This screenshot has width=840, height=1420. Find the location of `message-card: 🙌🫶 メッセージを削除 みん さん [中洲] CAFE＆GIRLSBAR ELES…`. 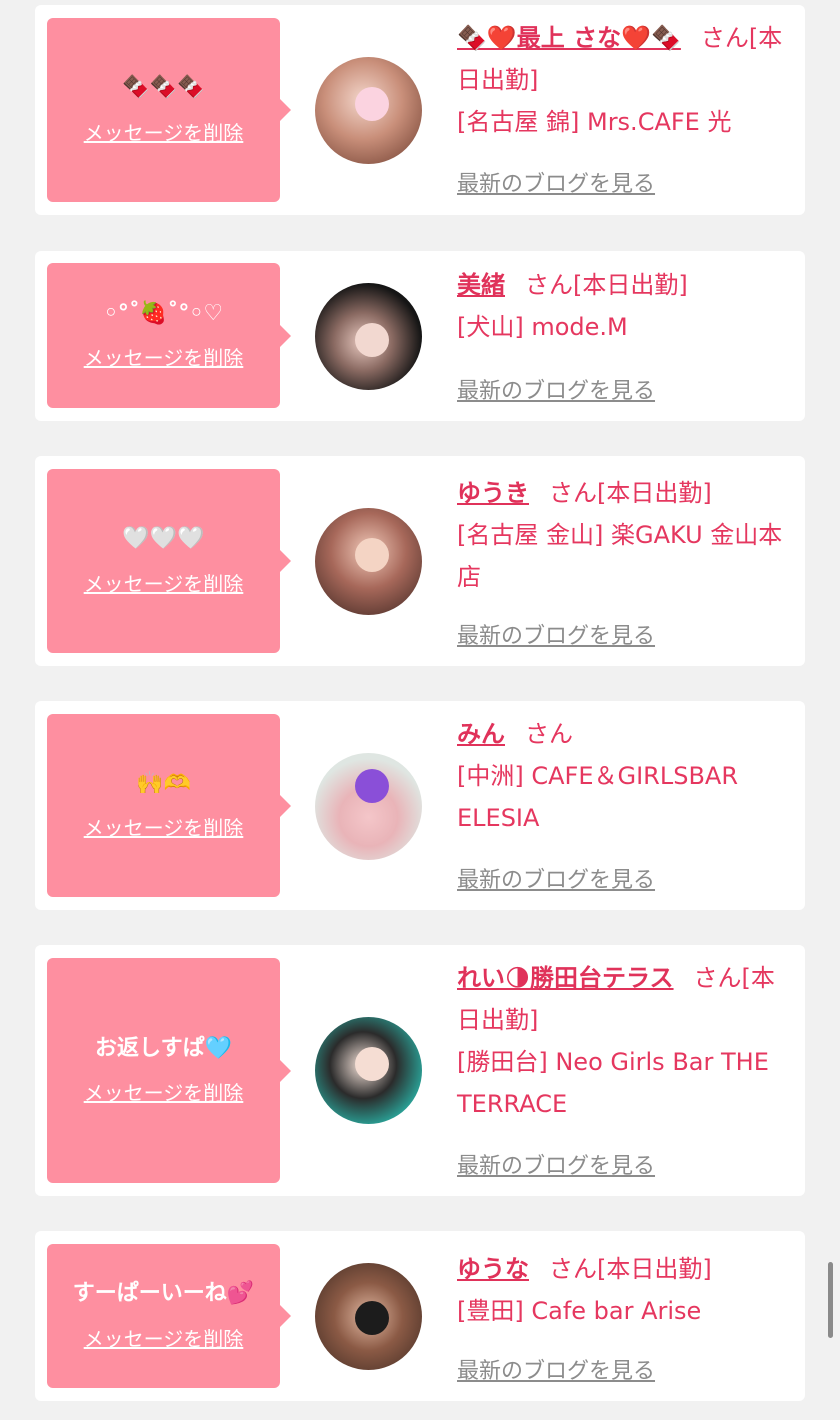

message-card: 🙌🫶 メッセージを削除 みん さん [中洲] CAFE＆GIRLSBAR ELES… is located at coordinates (420, 805).